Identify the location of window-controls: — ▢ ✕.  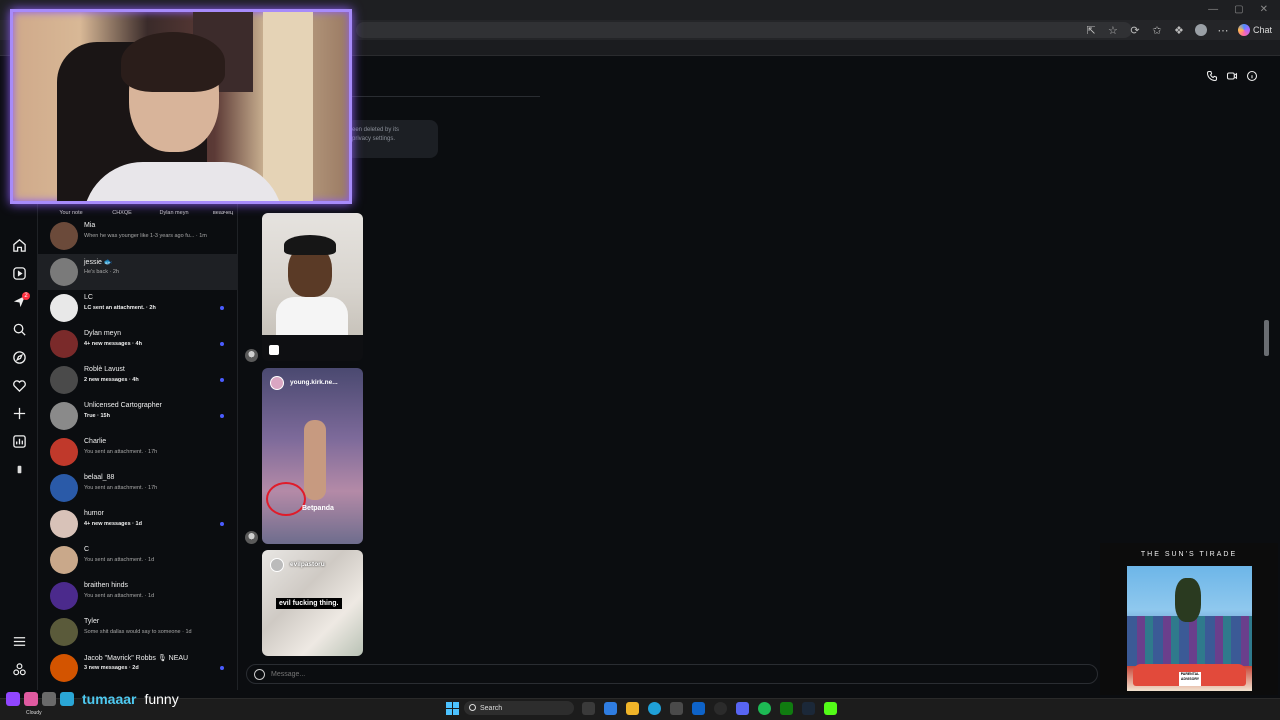
(1238, 9).